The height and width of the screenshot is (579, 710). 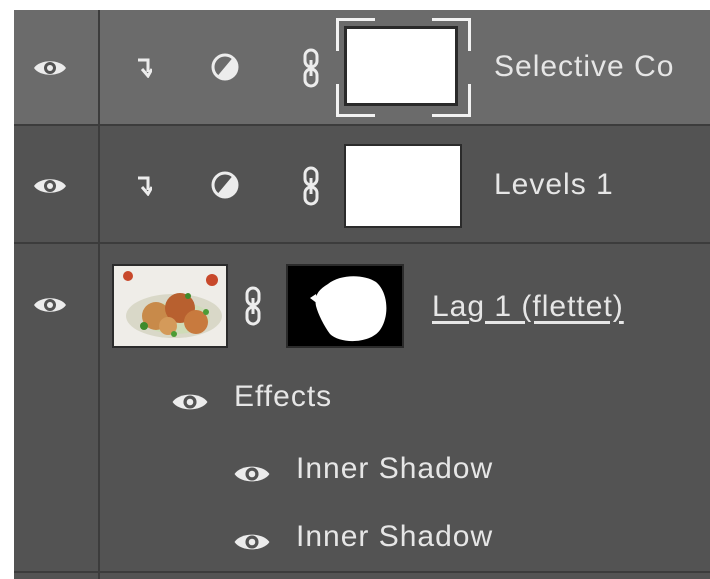 I want to click on selection-corner-bl, so click(x=355, y=100).